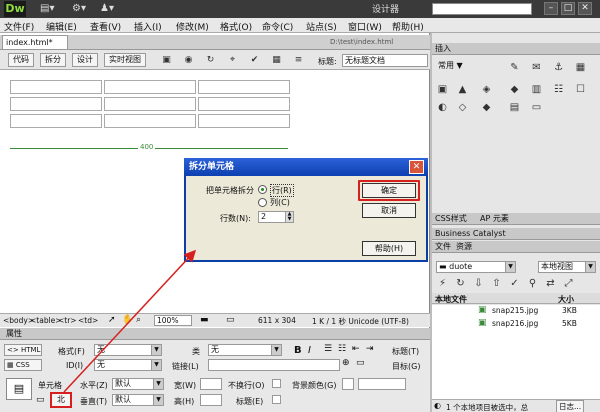 Image resolution: width=600 pixels, height=412 pixels. Describe the element at coordinates (173, 320) in the screenshot. I see `zoom-select: 100%` at that location.